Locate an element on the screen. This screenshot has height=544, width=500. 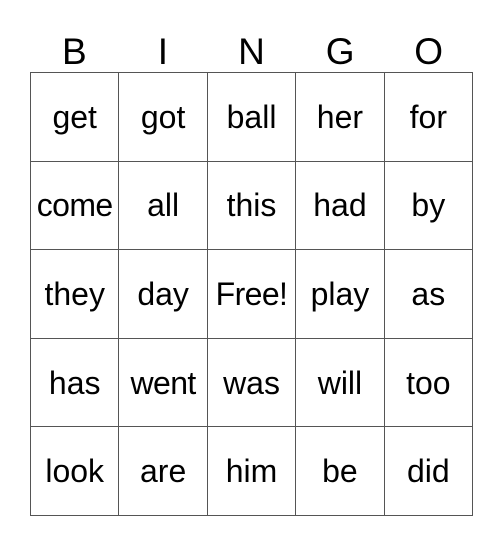
bingo-cell-label: they is located at coordinates (74, 293).